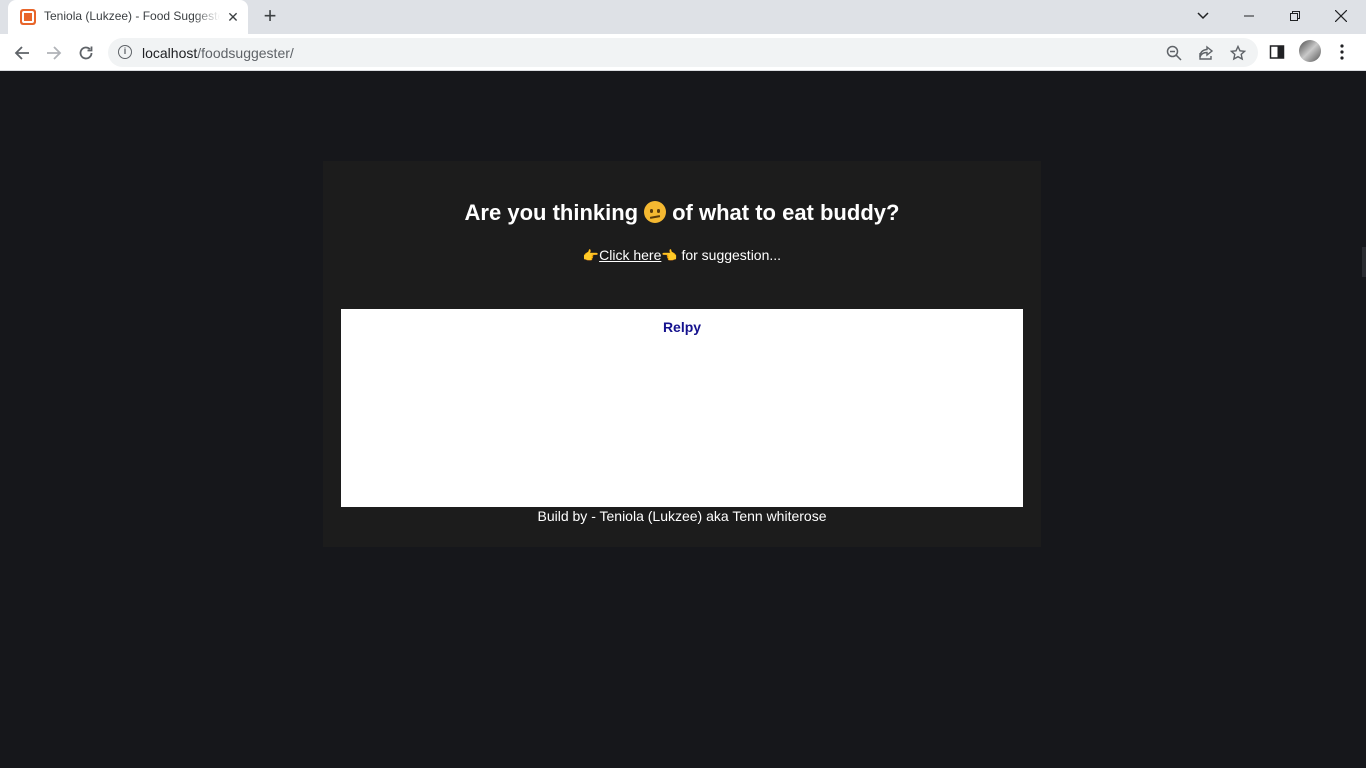 The height and width of the screenshot is (768, 1366). What do you see at coordinates (1342, 52) in the screenshot?
I see `more-menu-icon` at bounding box center [1342, 52].